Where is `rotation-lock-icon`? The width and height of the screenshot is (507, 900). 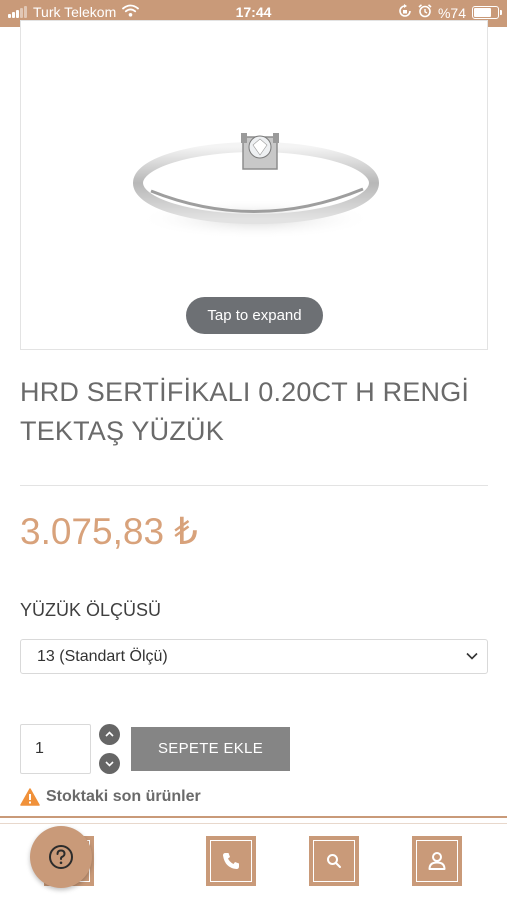
rotation-lock-icon is located at coordinates (405, 12).